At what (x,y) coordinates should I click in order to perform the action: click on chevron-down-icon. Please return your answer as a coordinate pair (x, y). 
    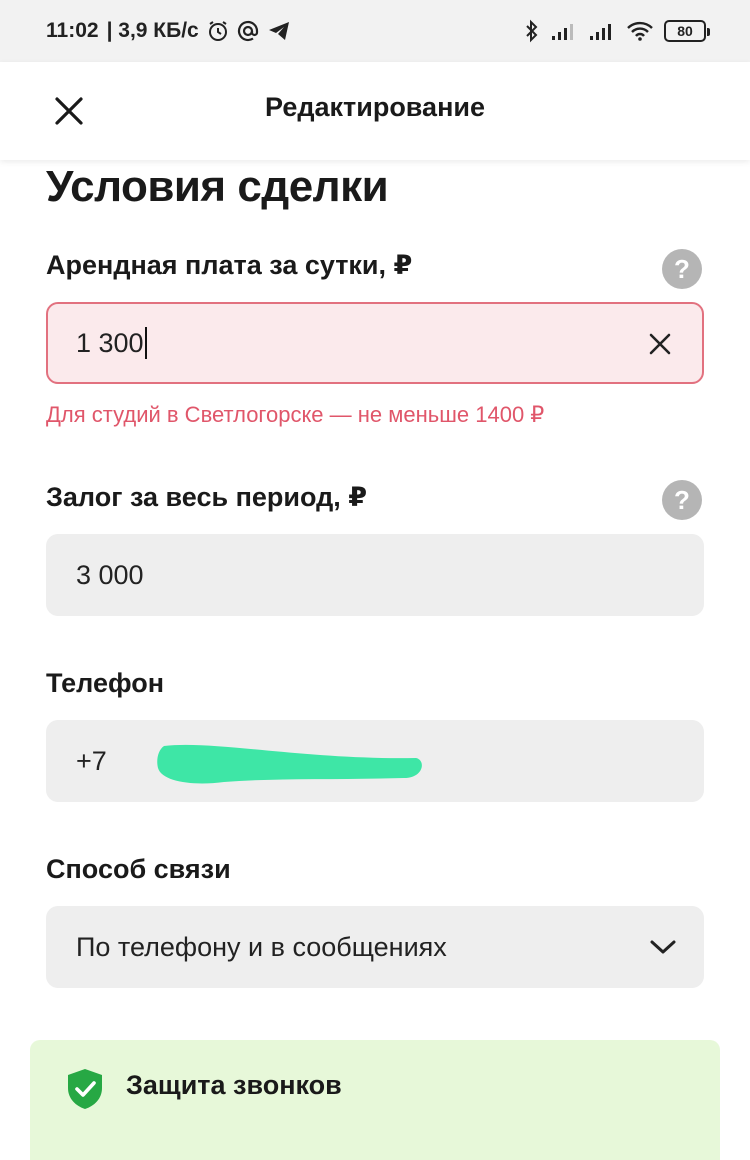
    Looking at the image, I should click on (663, 947).